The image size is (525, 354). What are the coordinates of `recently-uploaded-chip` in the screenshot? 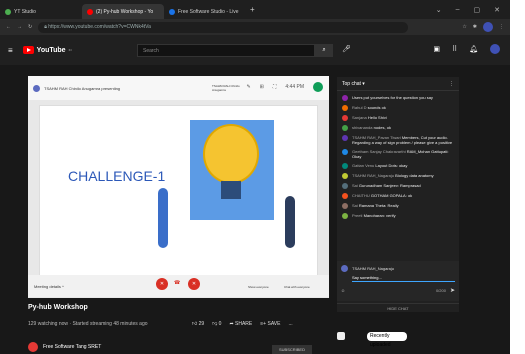 It's located at (341, 336).